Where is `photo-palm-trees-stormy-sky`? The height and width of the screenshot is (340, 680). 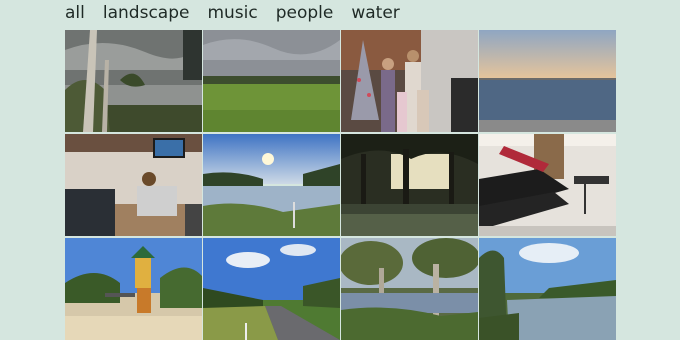 photo-palm-trees-stormy-sky is located at coordinates (133, 81).